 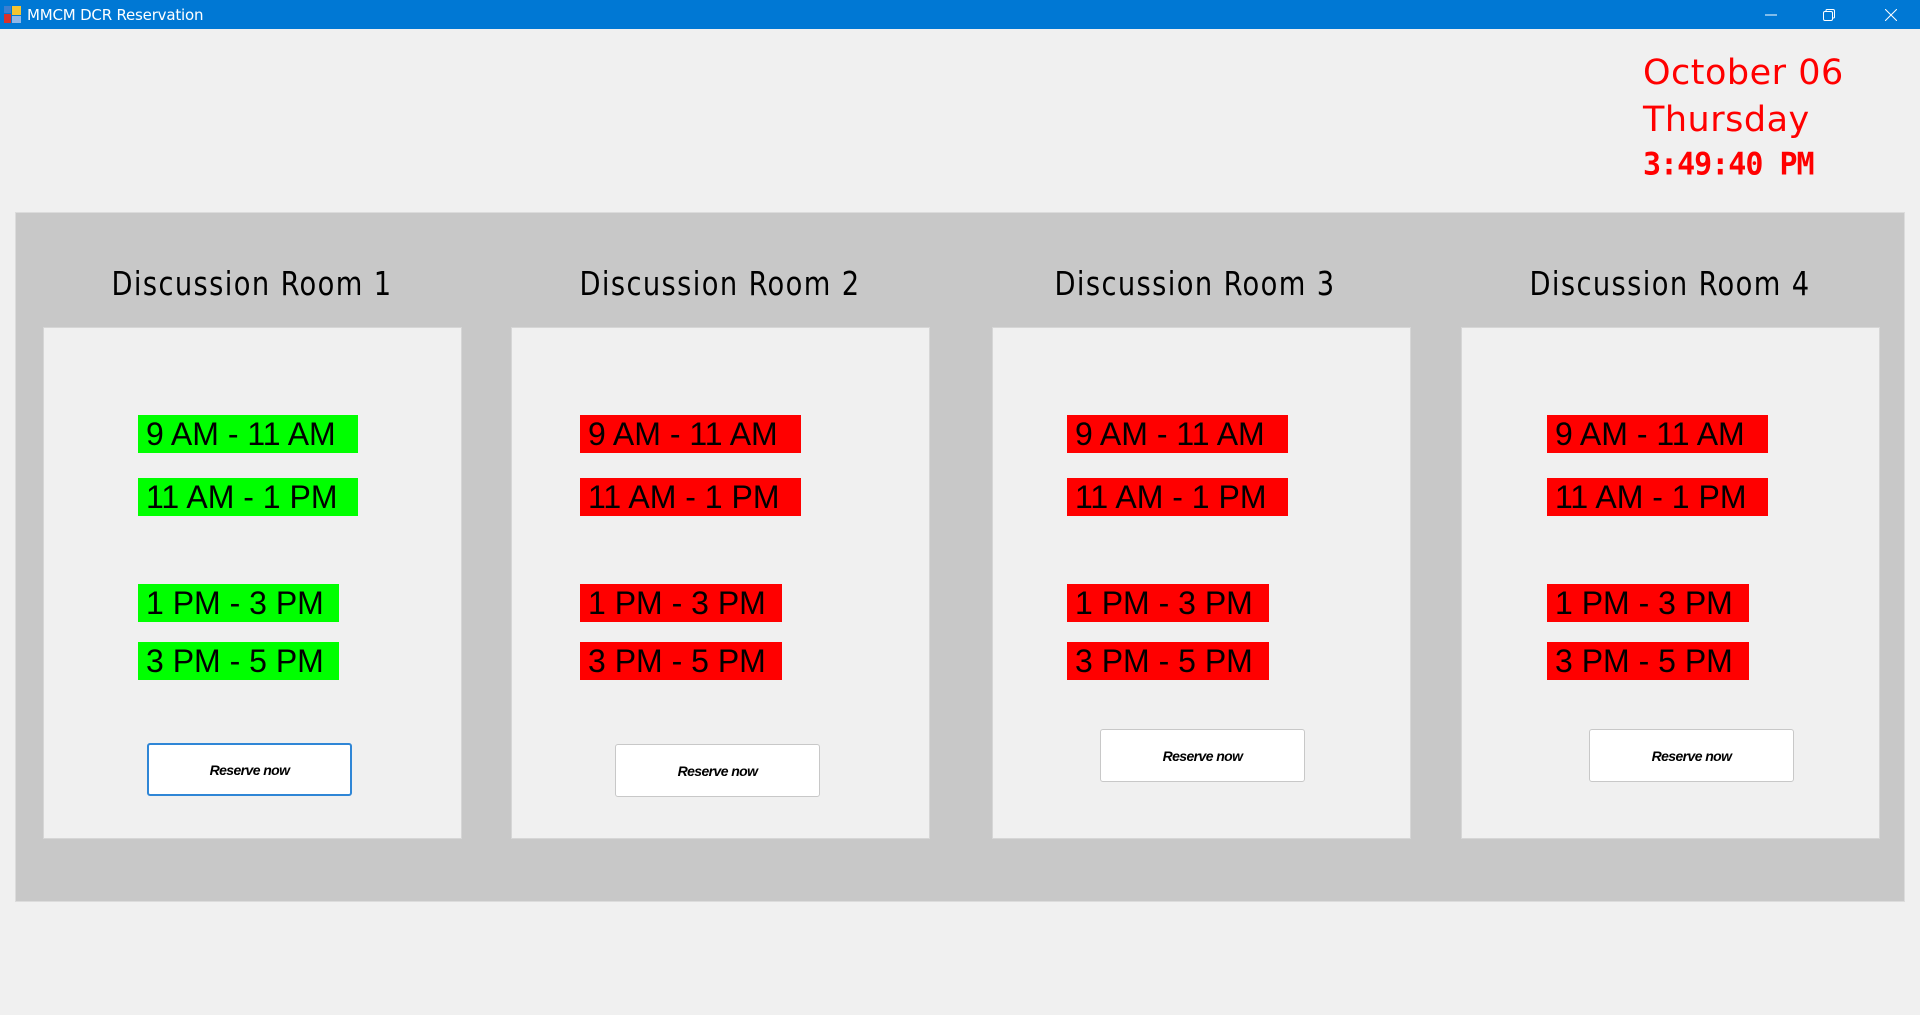 I want to click on minimize-button, so click(x=1771, y=14).